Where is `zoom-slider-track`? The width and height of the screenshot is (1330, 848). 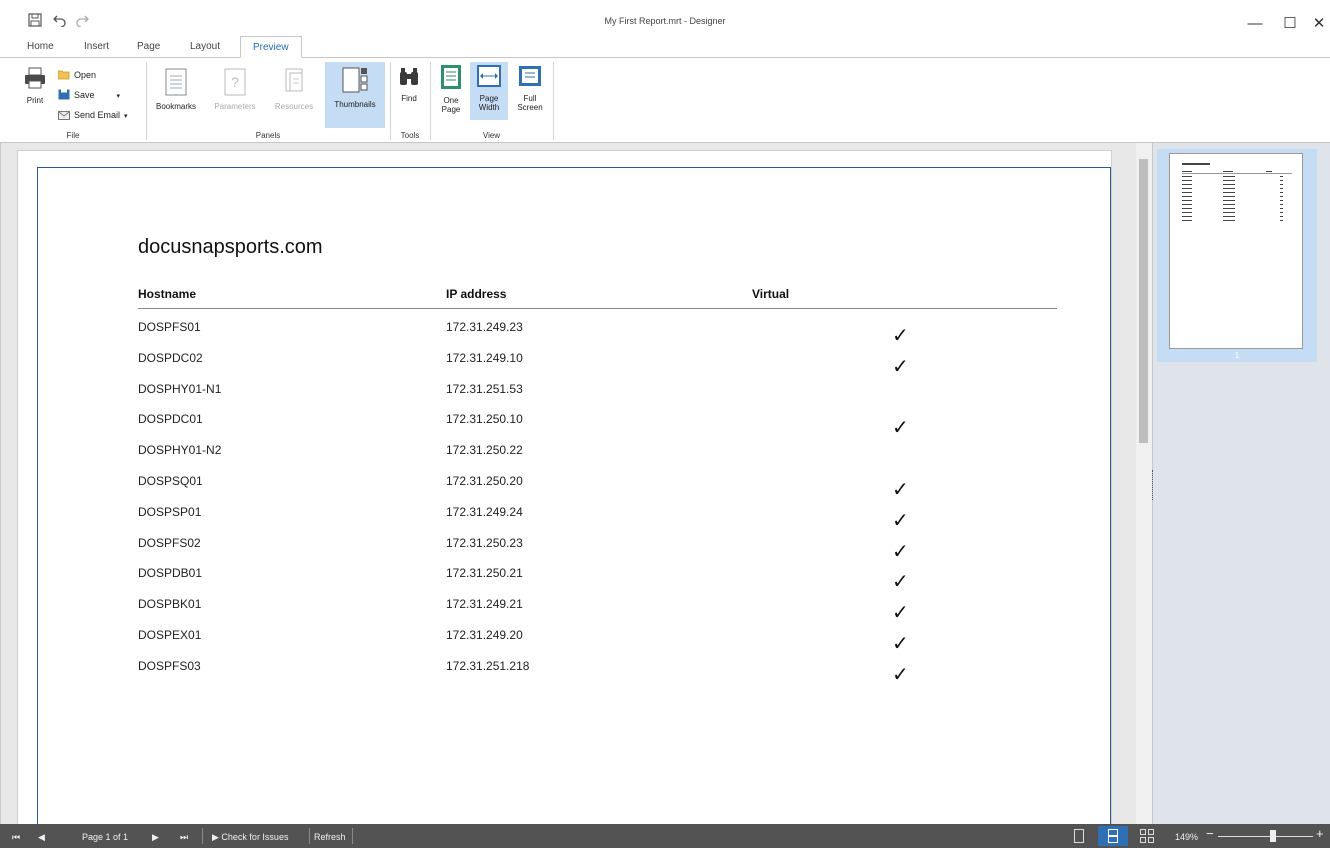 zoom-slider-track is located at coordinates (1265, 836).